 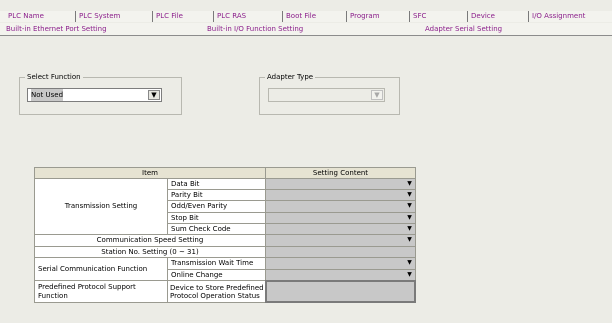 I want to click on serial-communication-label: Serial Communication Function, so click(x=101, y=269).